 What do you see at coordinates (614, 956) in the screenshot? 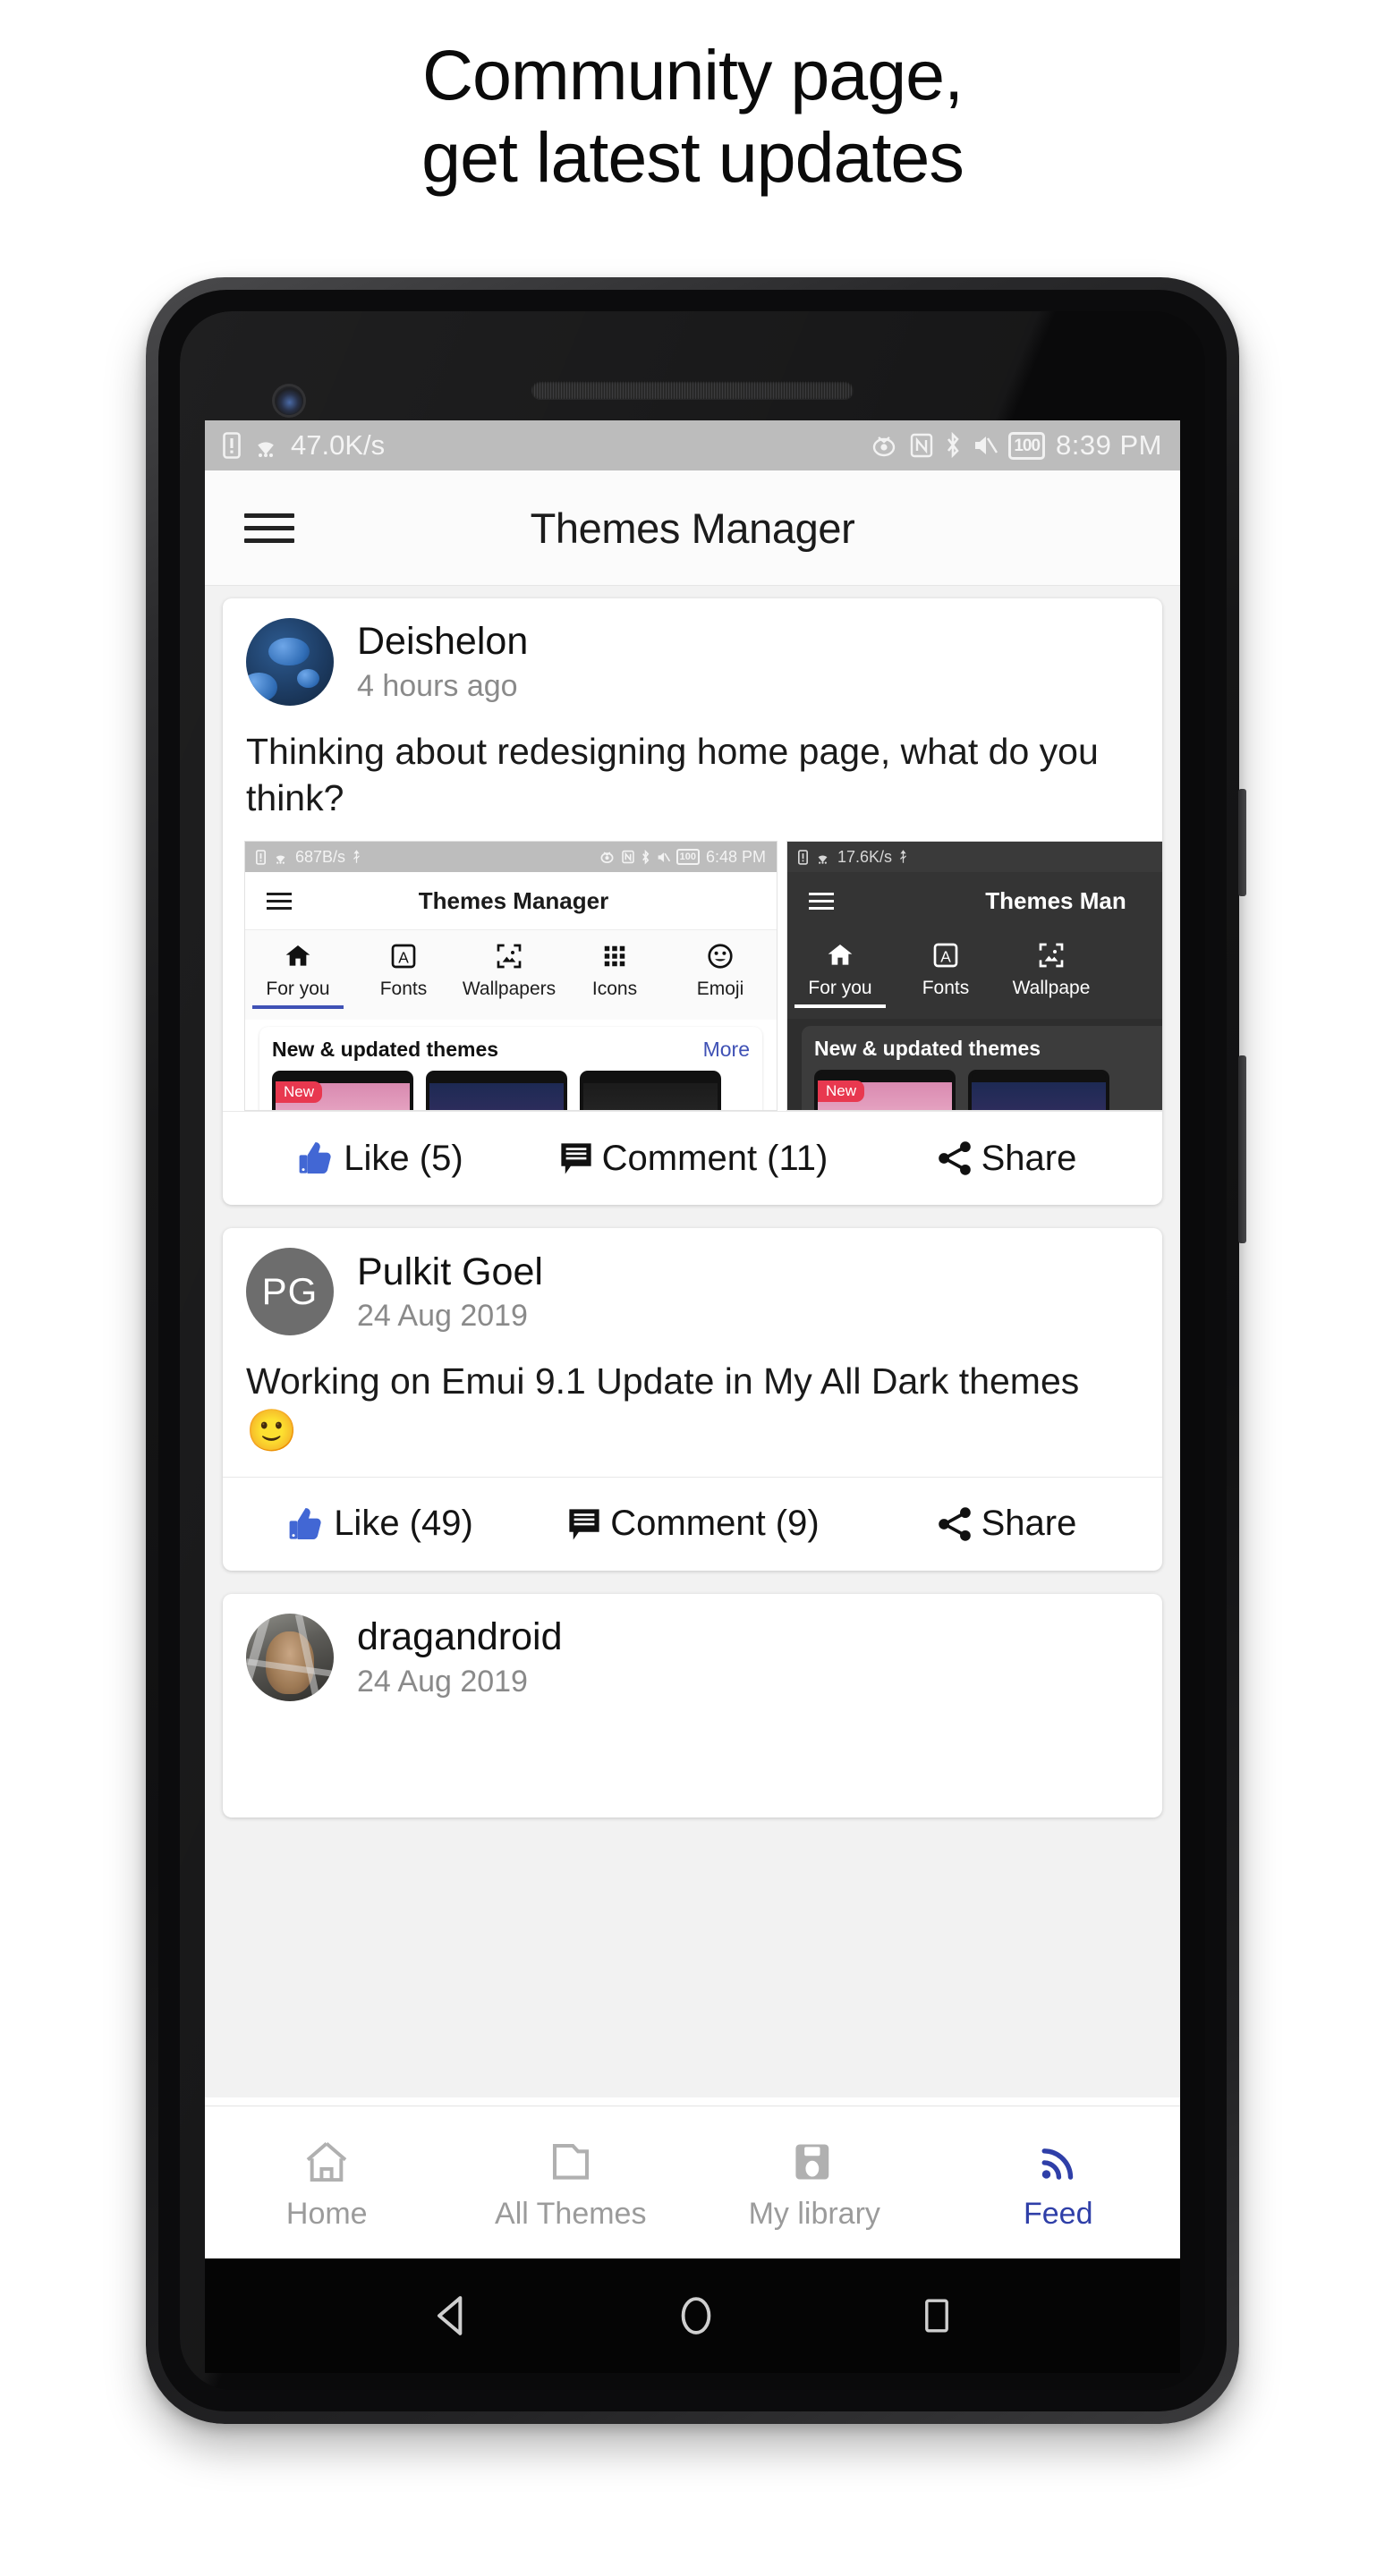
I see `grid-icon` at bounding box center [614, 956].